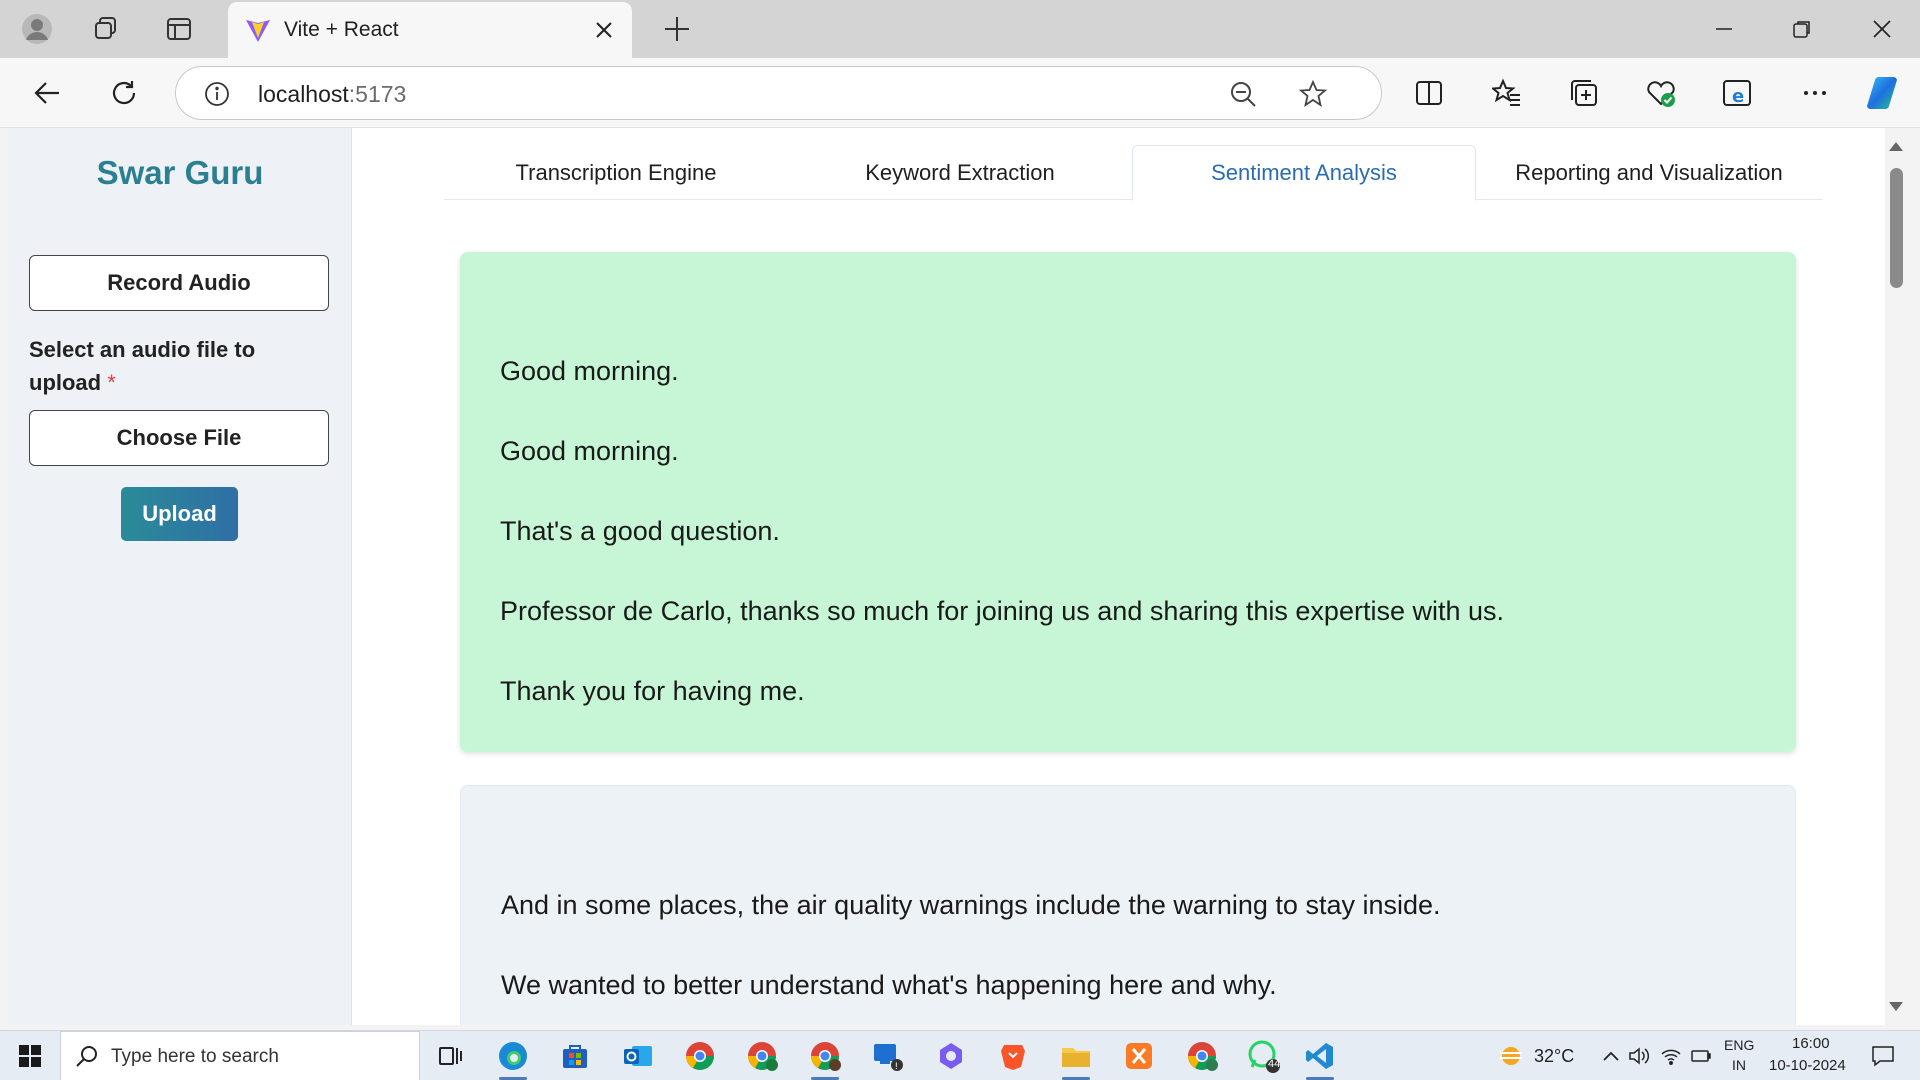 The image size is (1920, 1080). I want to click on tab-reporting-visualization: Reporting and Visualization, so click(1649, 172).